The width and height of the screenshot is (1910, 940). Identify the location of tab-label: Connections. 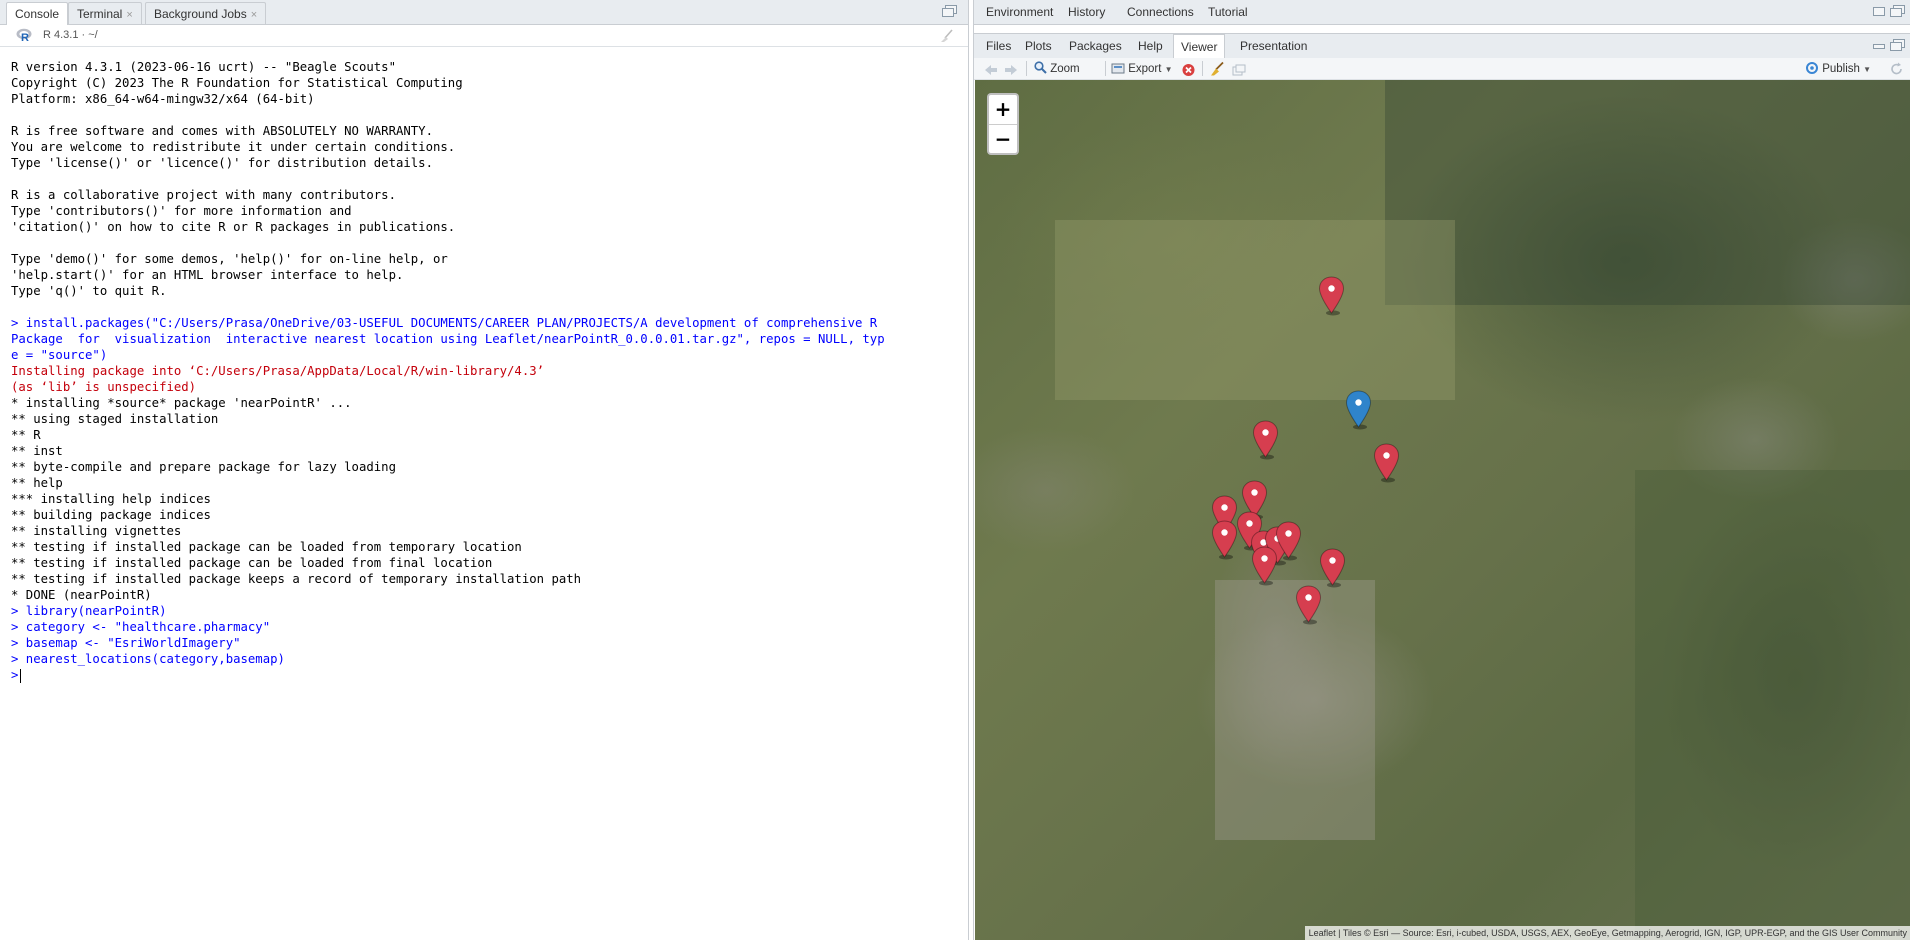
(1160, 12).